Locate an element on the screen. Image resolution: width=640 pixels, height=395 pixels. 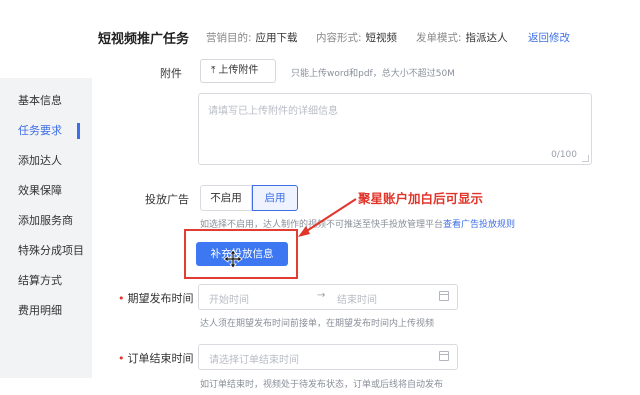
start-time-placeholder: 开始时间 is located at coordinates (229, 300).